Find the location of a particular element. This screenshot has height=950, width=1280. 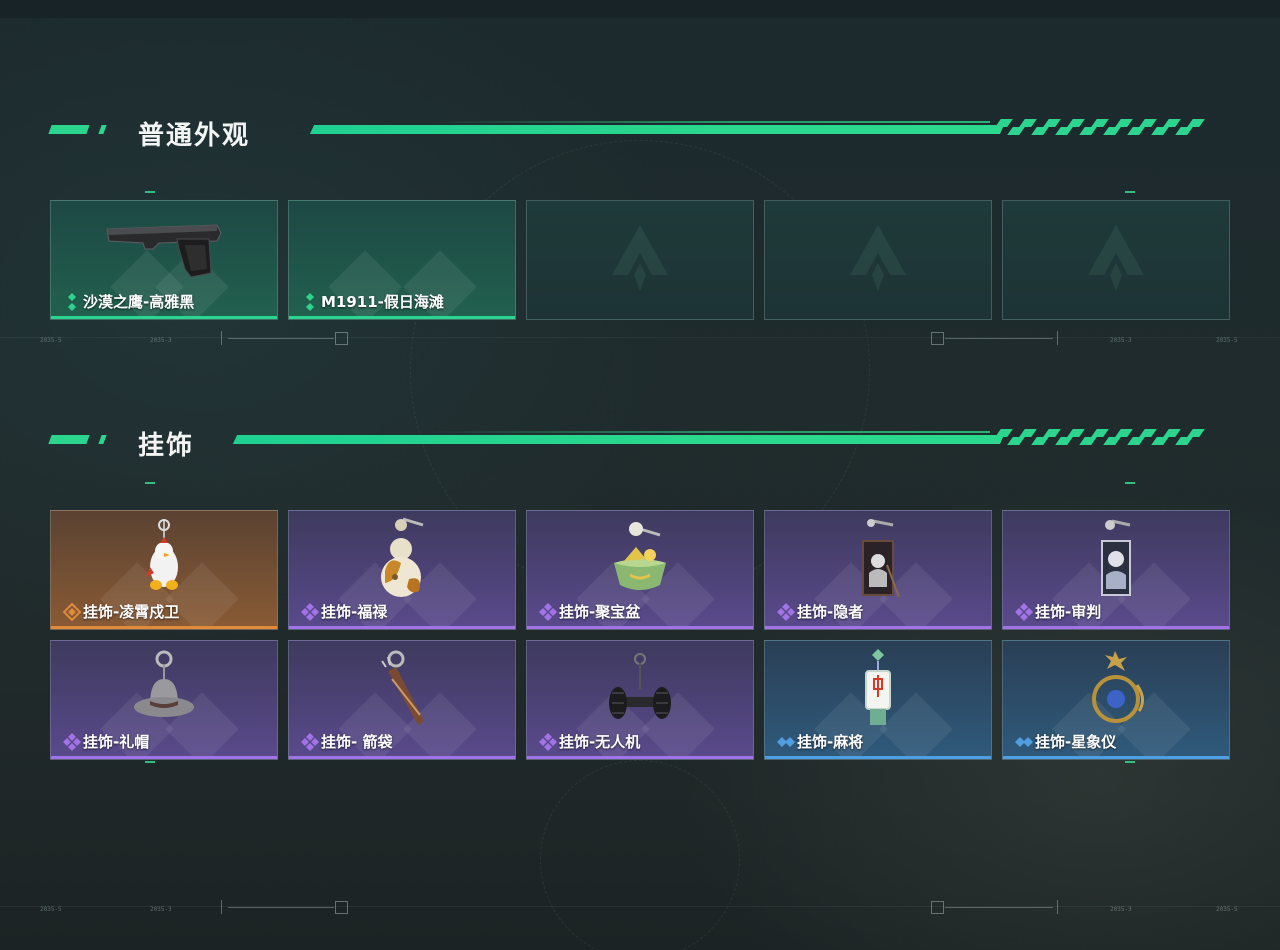

charm-card: 挂饰-星象仪 is located at coordinates (1116, 700).